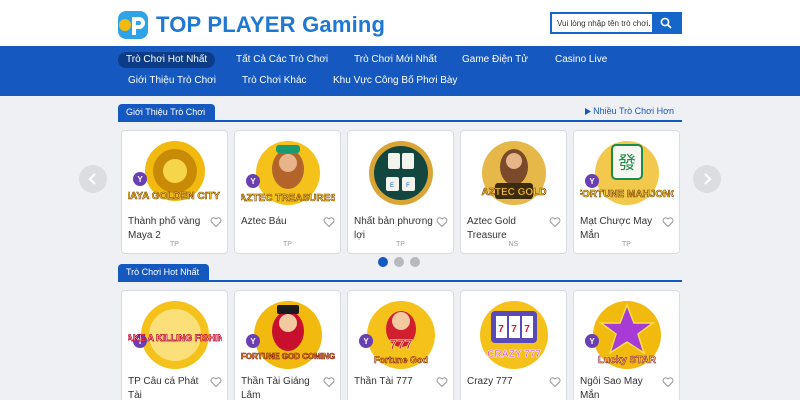  What do you see at coordinates (633, 111) in the screenshot?
I see `more-games-label: Nhiều Trò Chơi Hơn` at bounding box center [633, 111].